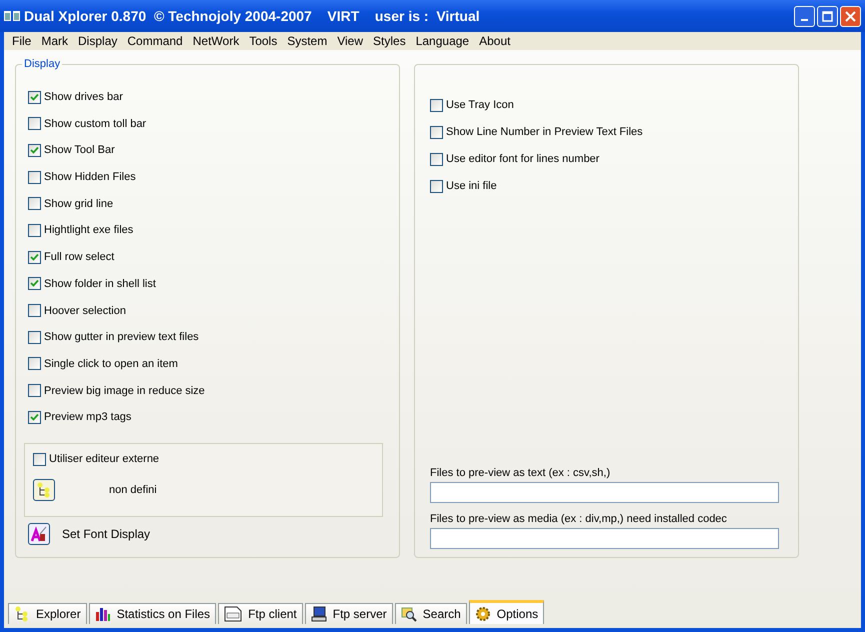 Image resolution: width=865 pixels, height=632 pixels. What do you see at coordinates (544, 132) in the screenshot?
I see `checkbox-label: Show Line Number in Preview Text Files` at bounding box center [544, 132].